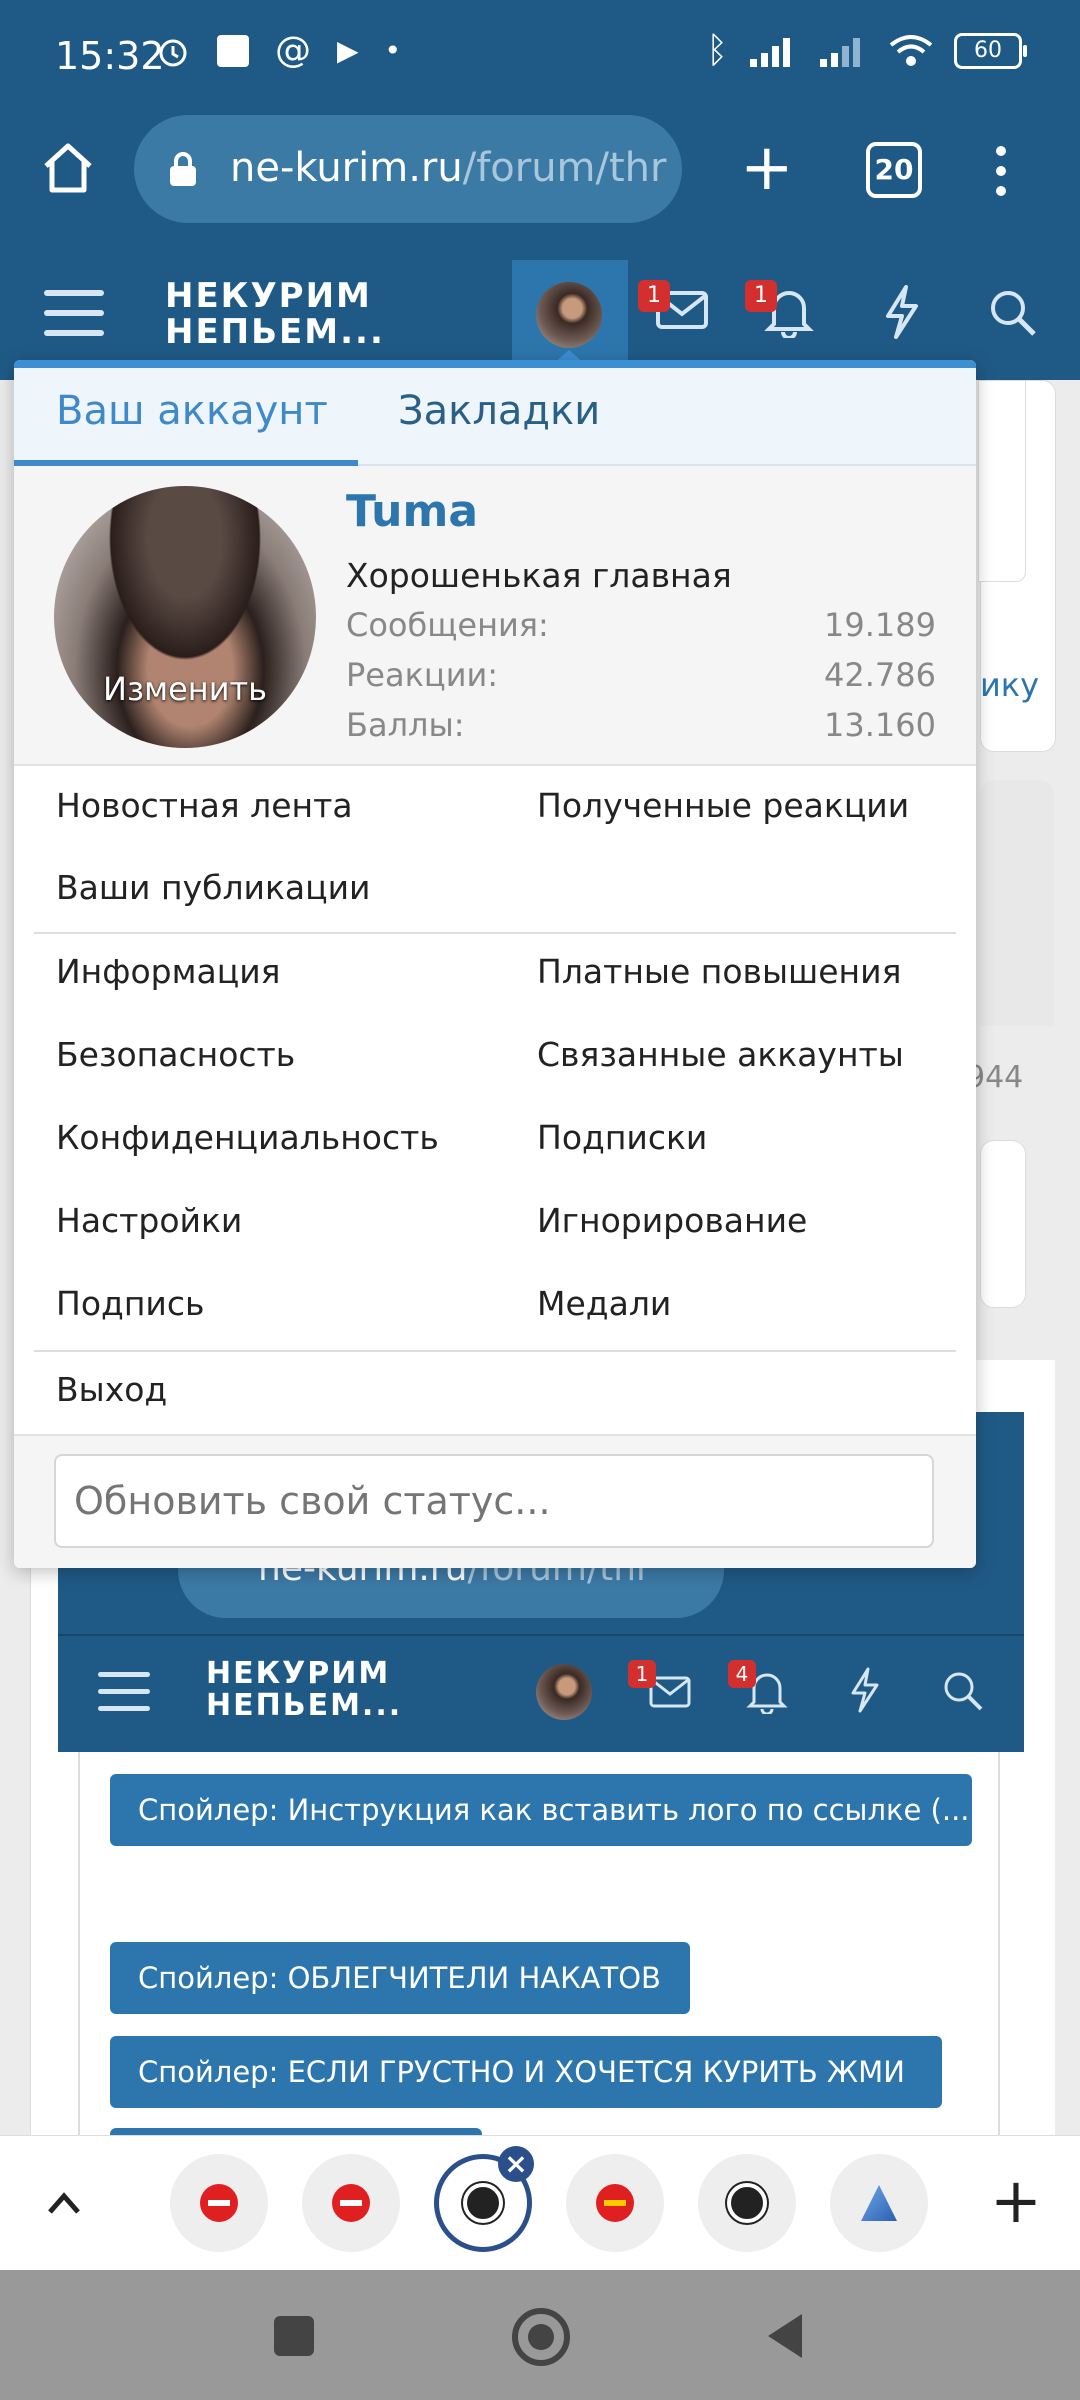 This screenshot has width=1080, height=2400. Describe the element at coordinates (400, 1978) in the screenshot. I see `spoiler-button-2: Спойлер: ОБЛЕГЧИТЕЛИ НАКАТОВ` at that location.